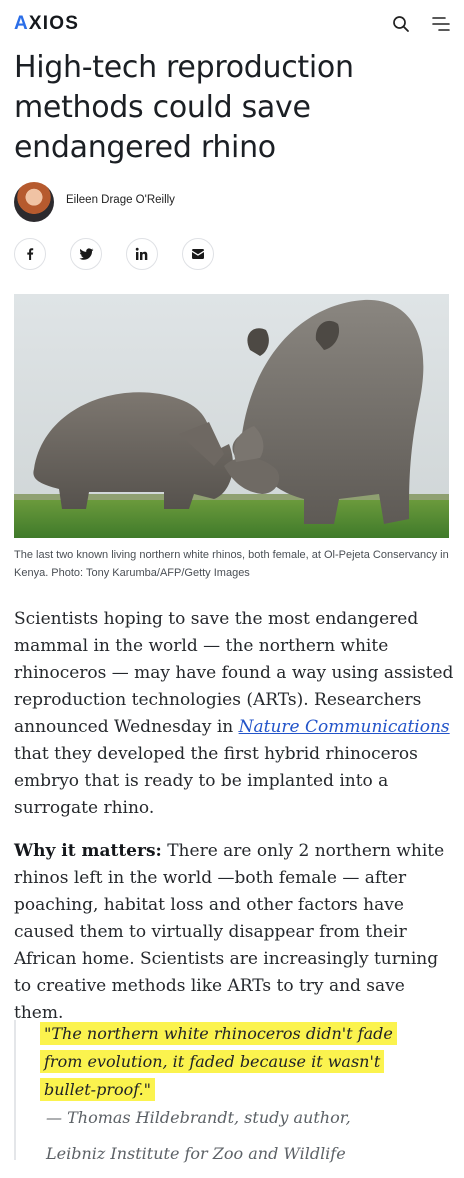 The image size is (464, 1178). What do you see at coordinates (21, 23) in the screenshot?
I see `logo-accent-letter: A` at bounding box center [21, 23].